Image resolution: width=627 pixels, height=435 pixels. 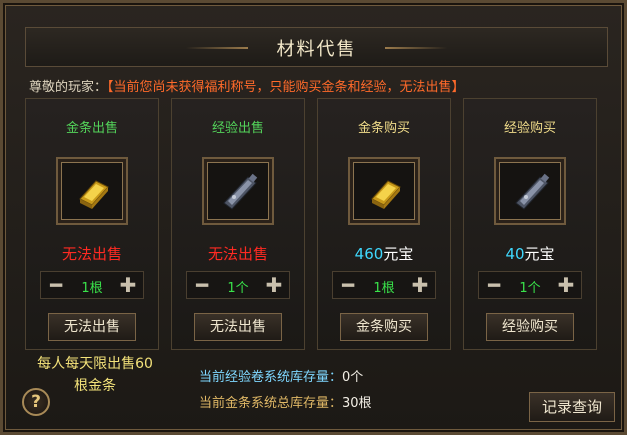 I want to click on buy-gold-button: 金条购买, so click(x=384, y=327).